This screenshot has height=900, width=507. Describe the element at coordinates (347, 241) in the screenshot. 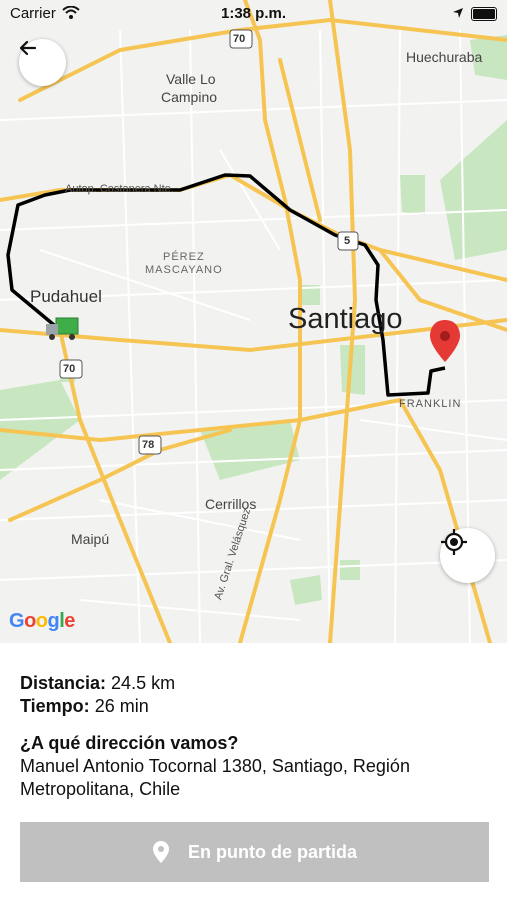

I see `shield-5-label: 5` at that location.